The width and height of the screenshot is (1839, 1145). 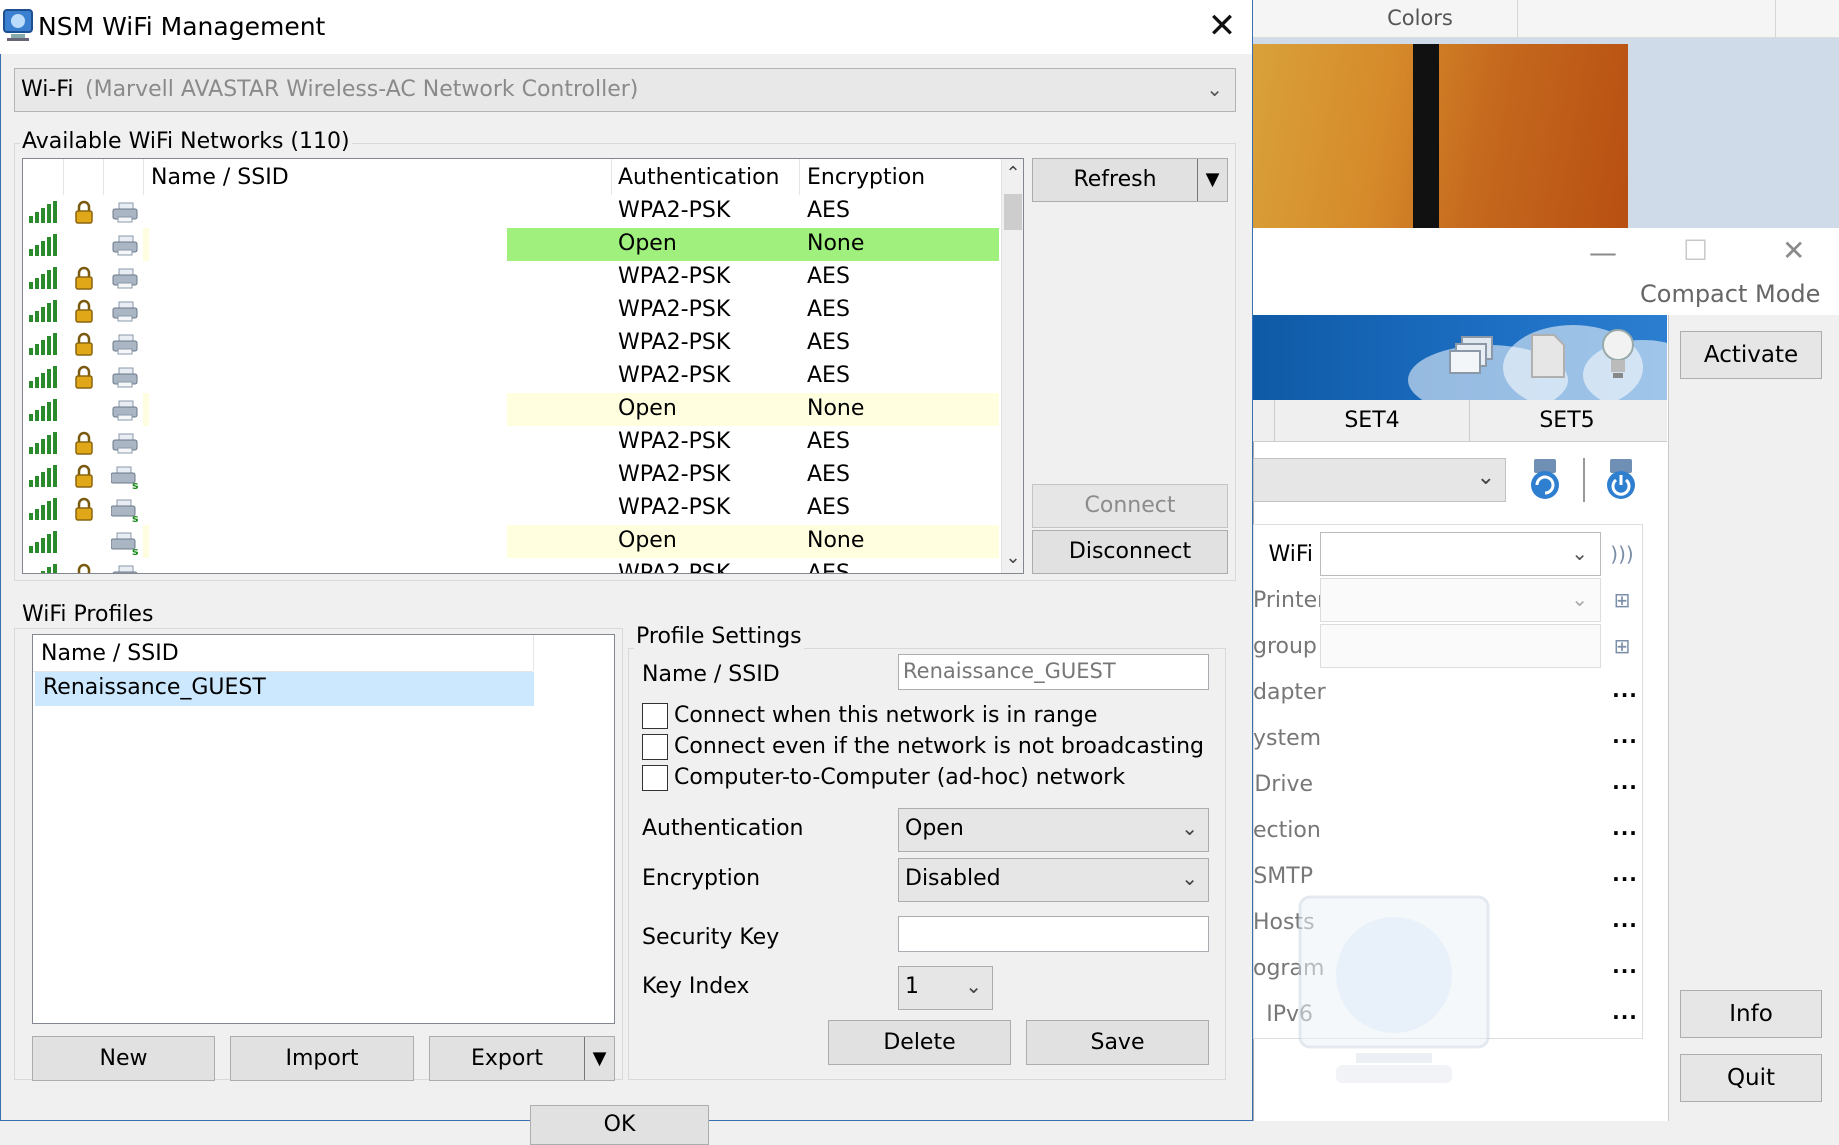 I want to click on profile-name: Renaissance_GUEST, so click(x=154, y=687).